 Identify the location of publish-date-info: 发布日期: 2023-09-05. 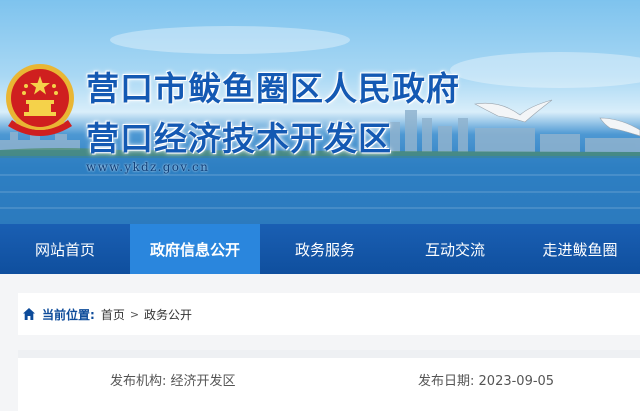
(486, 379).